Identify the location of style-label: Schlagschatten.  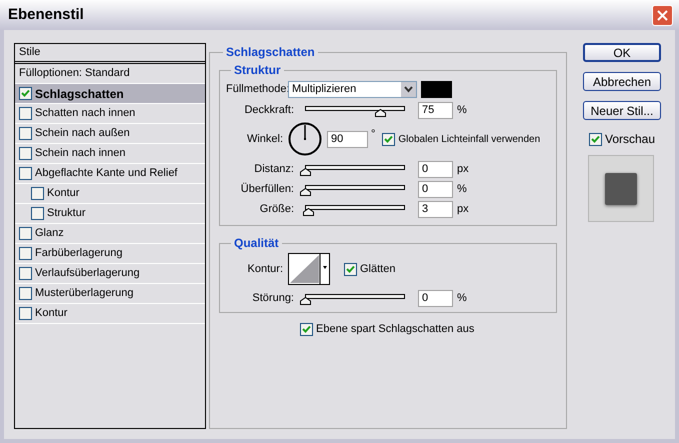
(79, 94).